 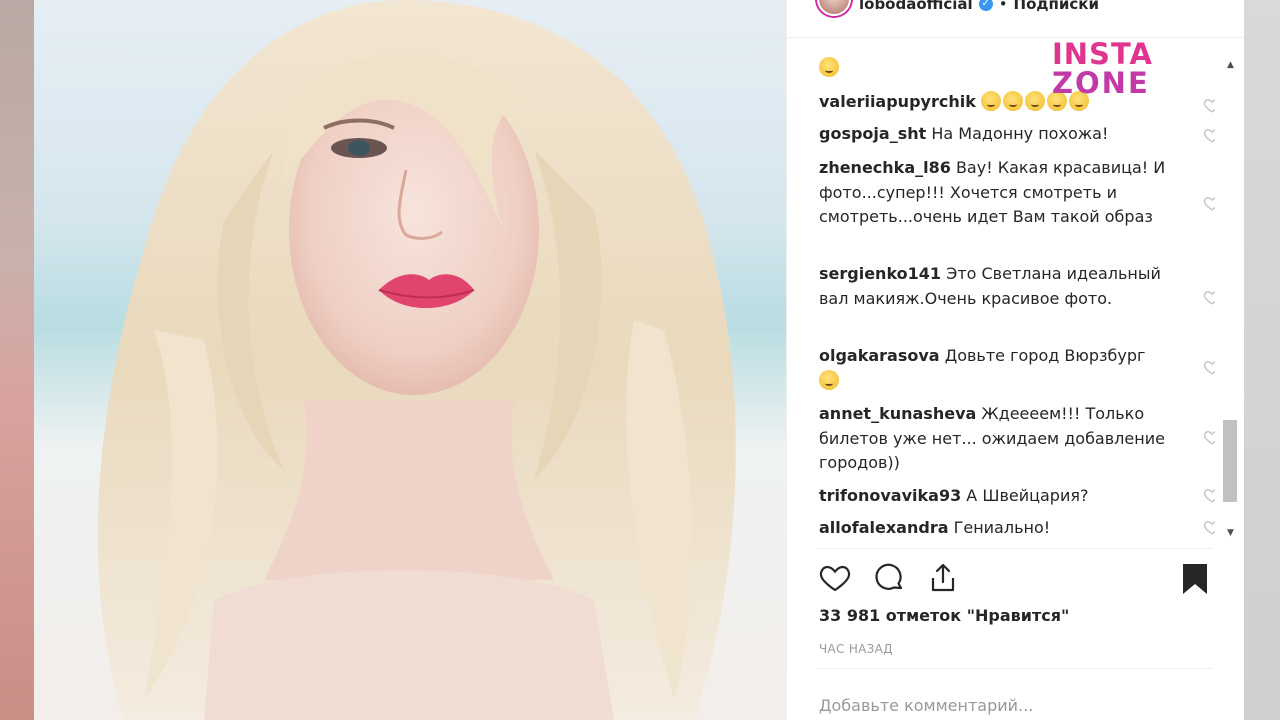 I want to click on username-row: lobodaofficial ✓ • Подписки, so click(x=979, y=7).